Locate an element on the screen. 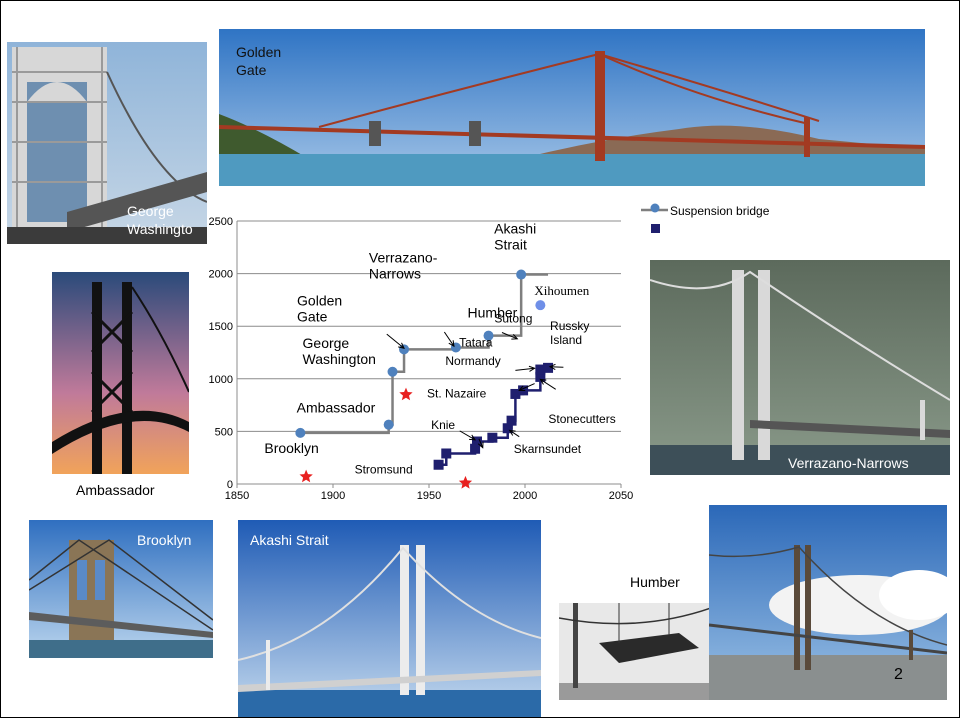 This screenshot has height=720, width=962. cable-stayed-label: Skarnsundet is located at coordinates (548, 449).